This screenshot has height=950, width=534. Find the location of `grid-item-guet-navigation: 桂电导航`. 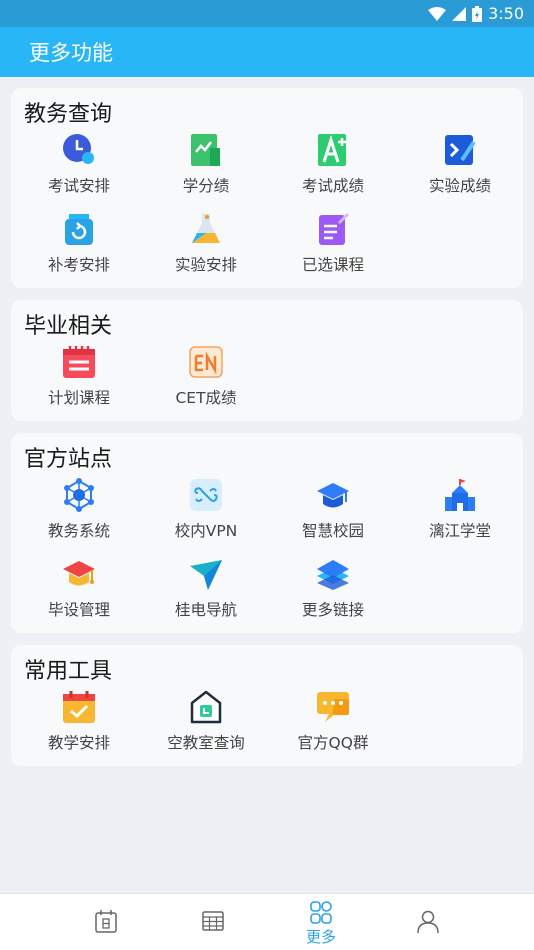

grid-item-guet-navigation: 桂电导航 is located at coordinates (206, 590).